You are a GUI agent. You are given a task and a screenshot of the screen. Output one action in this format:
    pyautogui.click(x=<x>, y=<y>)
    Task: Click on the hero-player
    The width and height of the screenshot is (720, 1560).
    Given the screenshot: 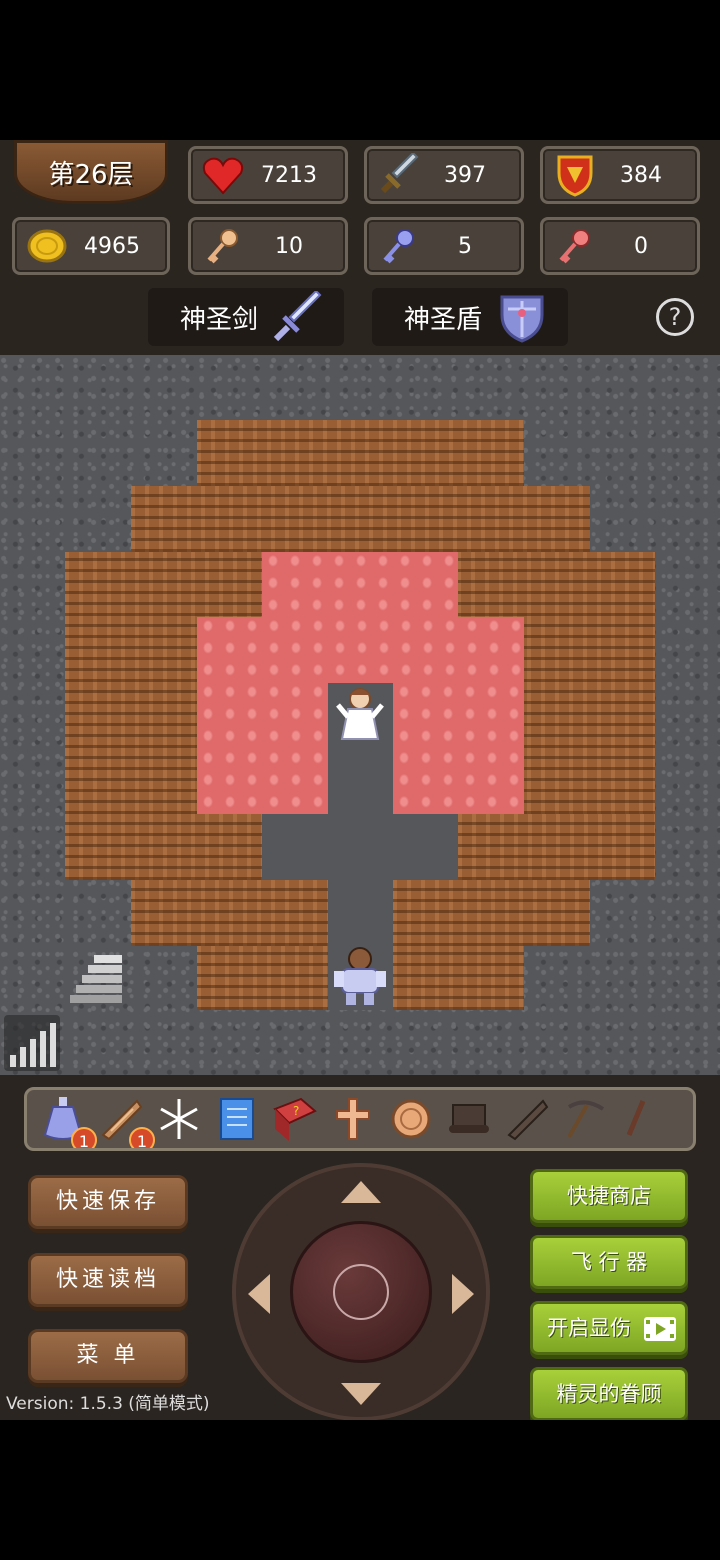 What is the action you would take?
    pyautogui.click(x=360, y=976)
    